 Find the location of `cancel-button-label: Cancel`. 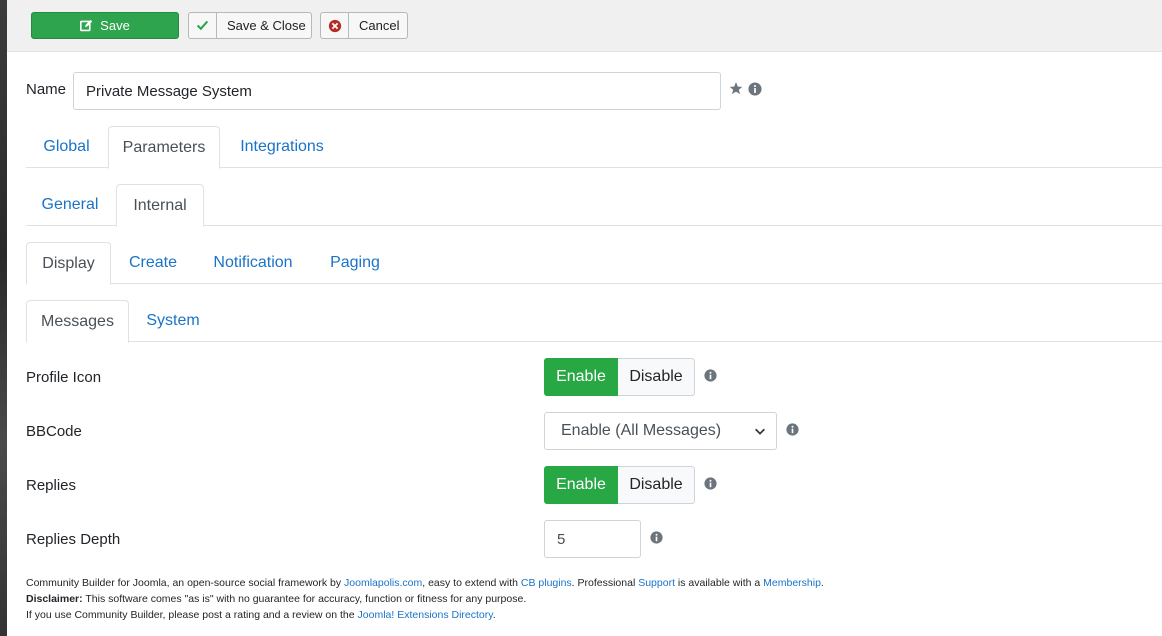

cancel-button-label: Cancel is located at coordinates (379, 25).